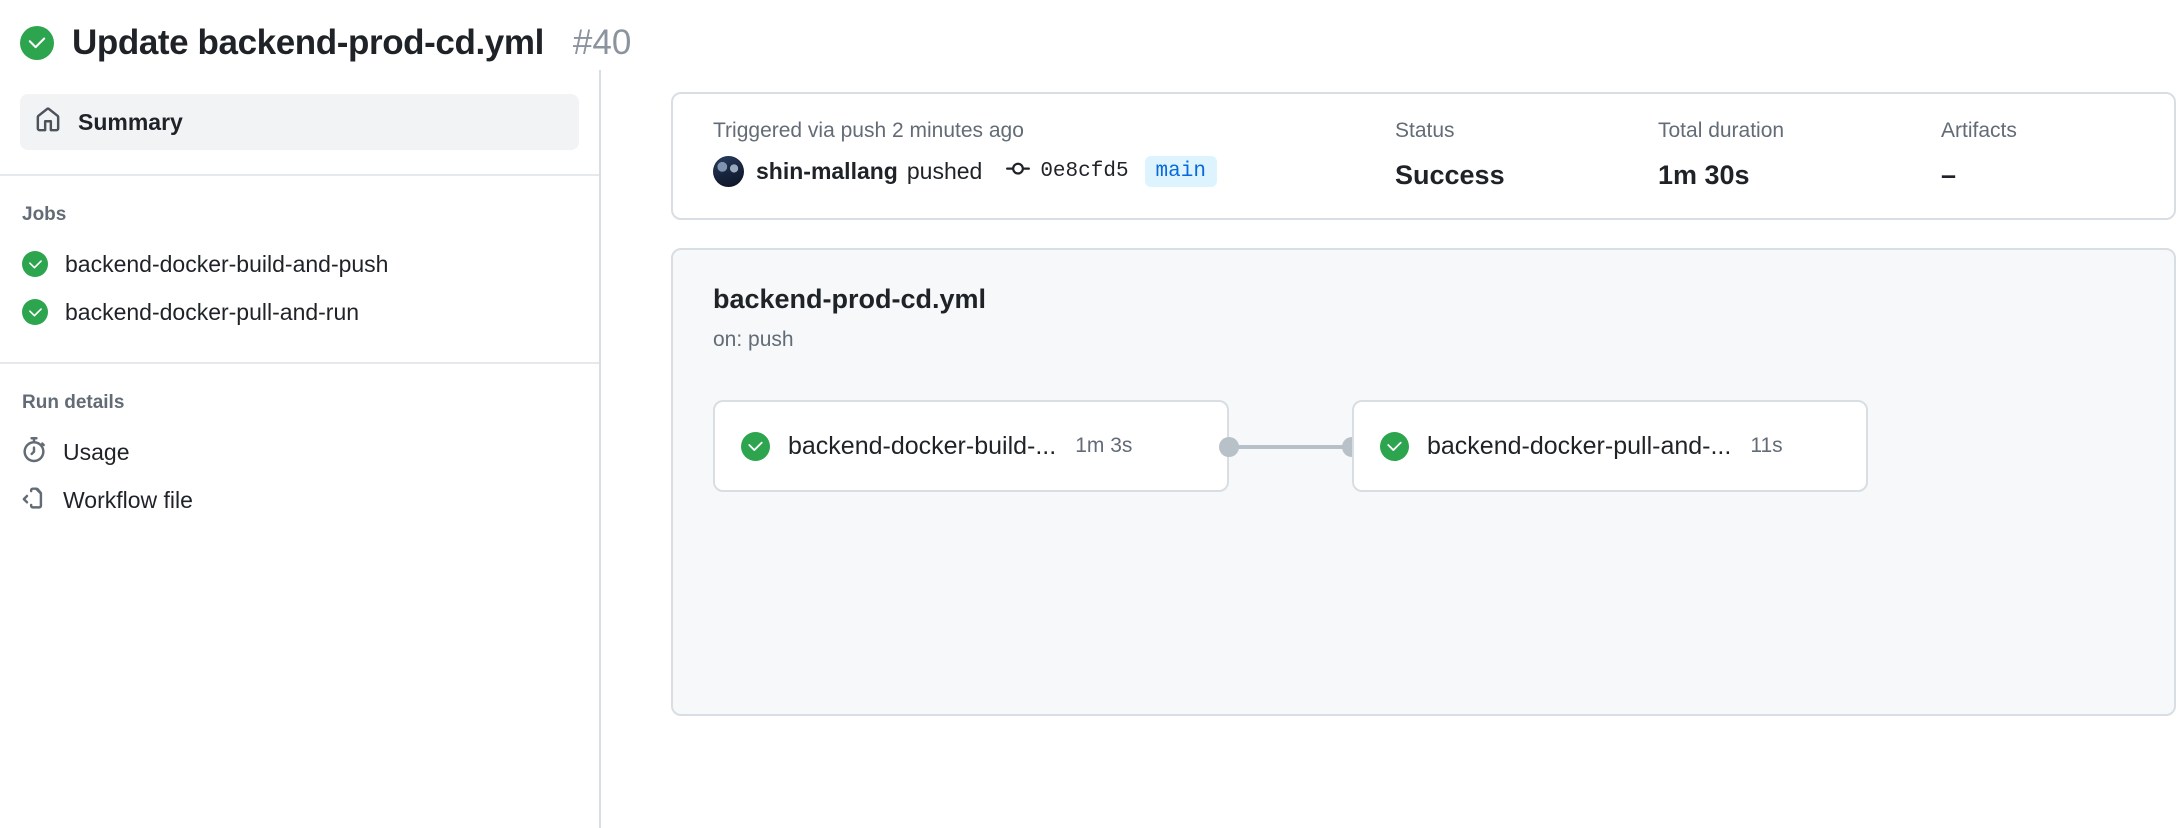 This screenshot has height=828, width=2176. I want to click on graph-edge-dot-output, so click(1229, 447).